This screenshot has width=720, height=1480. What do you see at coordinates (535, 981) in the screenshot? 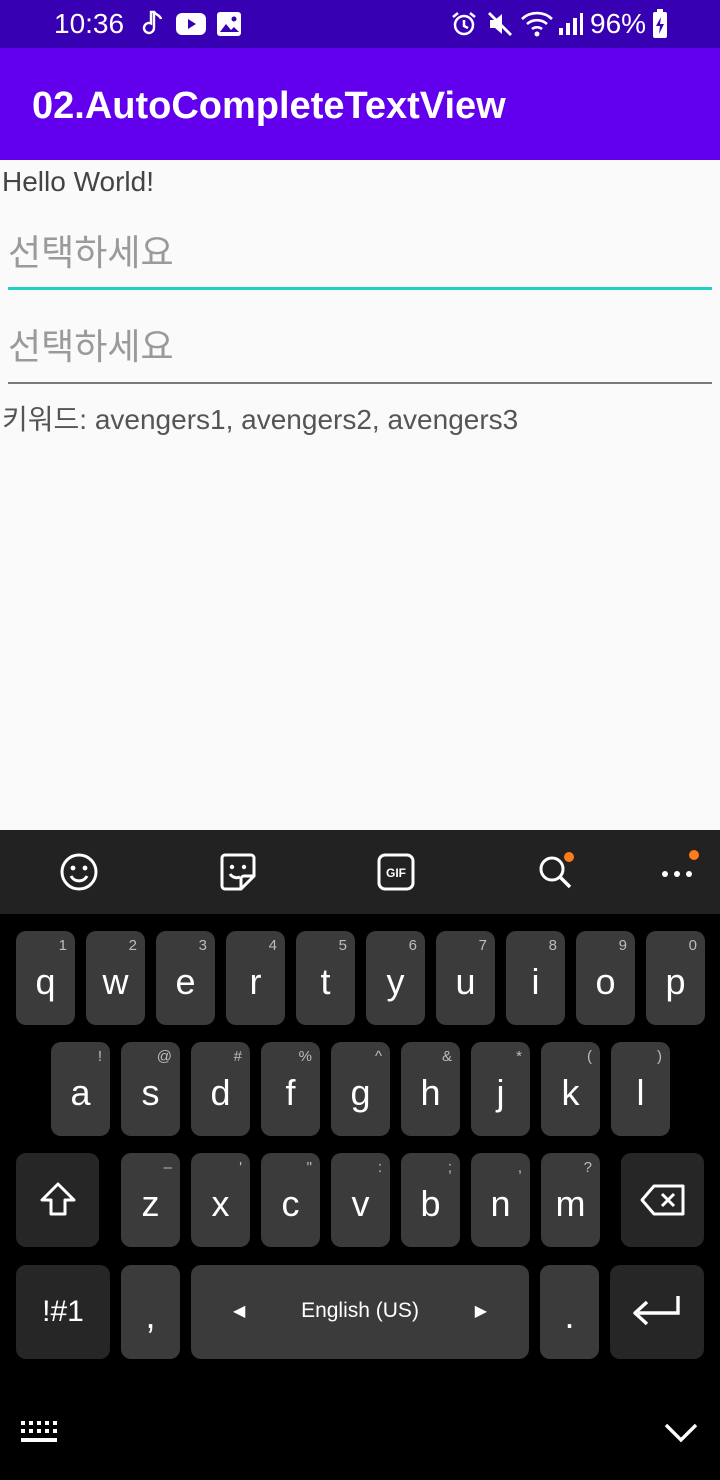
I see `key-label: i` at bounding box center [535, 981].